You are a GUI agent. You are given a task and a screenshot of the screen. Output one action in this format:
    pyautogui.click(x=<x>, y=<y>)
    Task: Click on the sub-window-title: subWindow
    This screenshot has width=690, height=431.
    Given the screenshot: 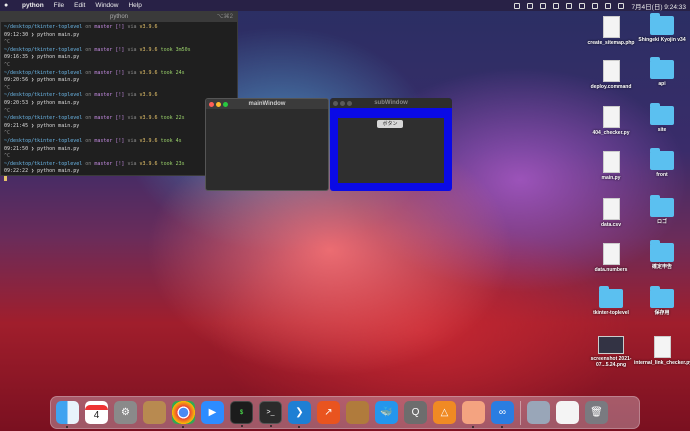 What is the action you would take?
    pyautogui.click(x=391, y=103)
    